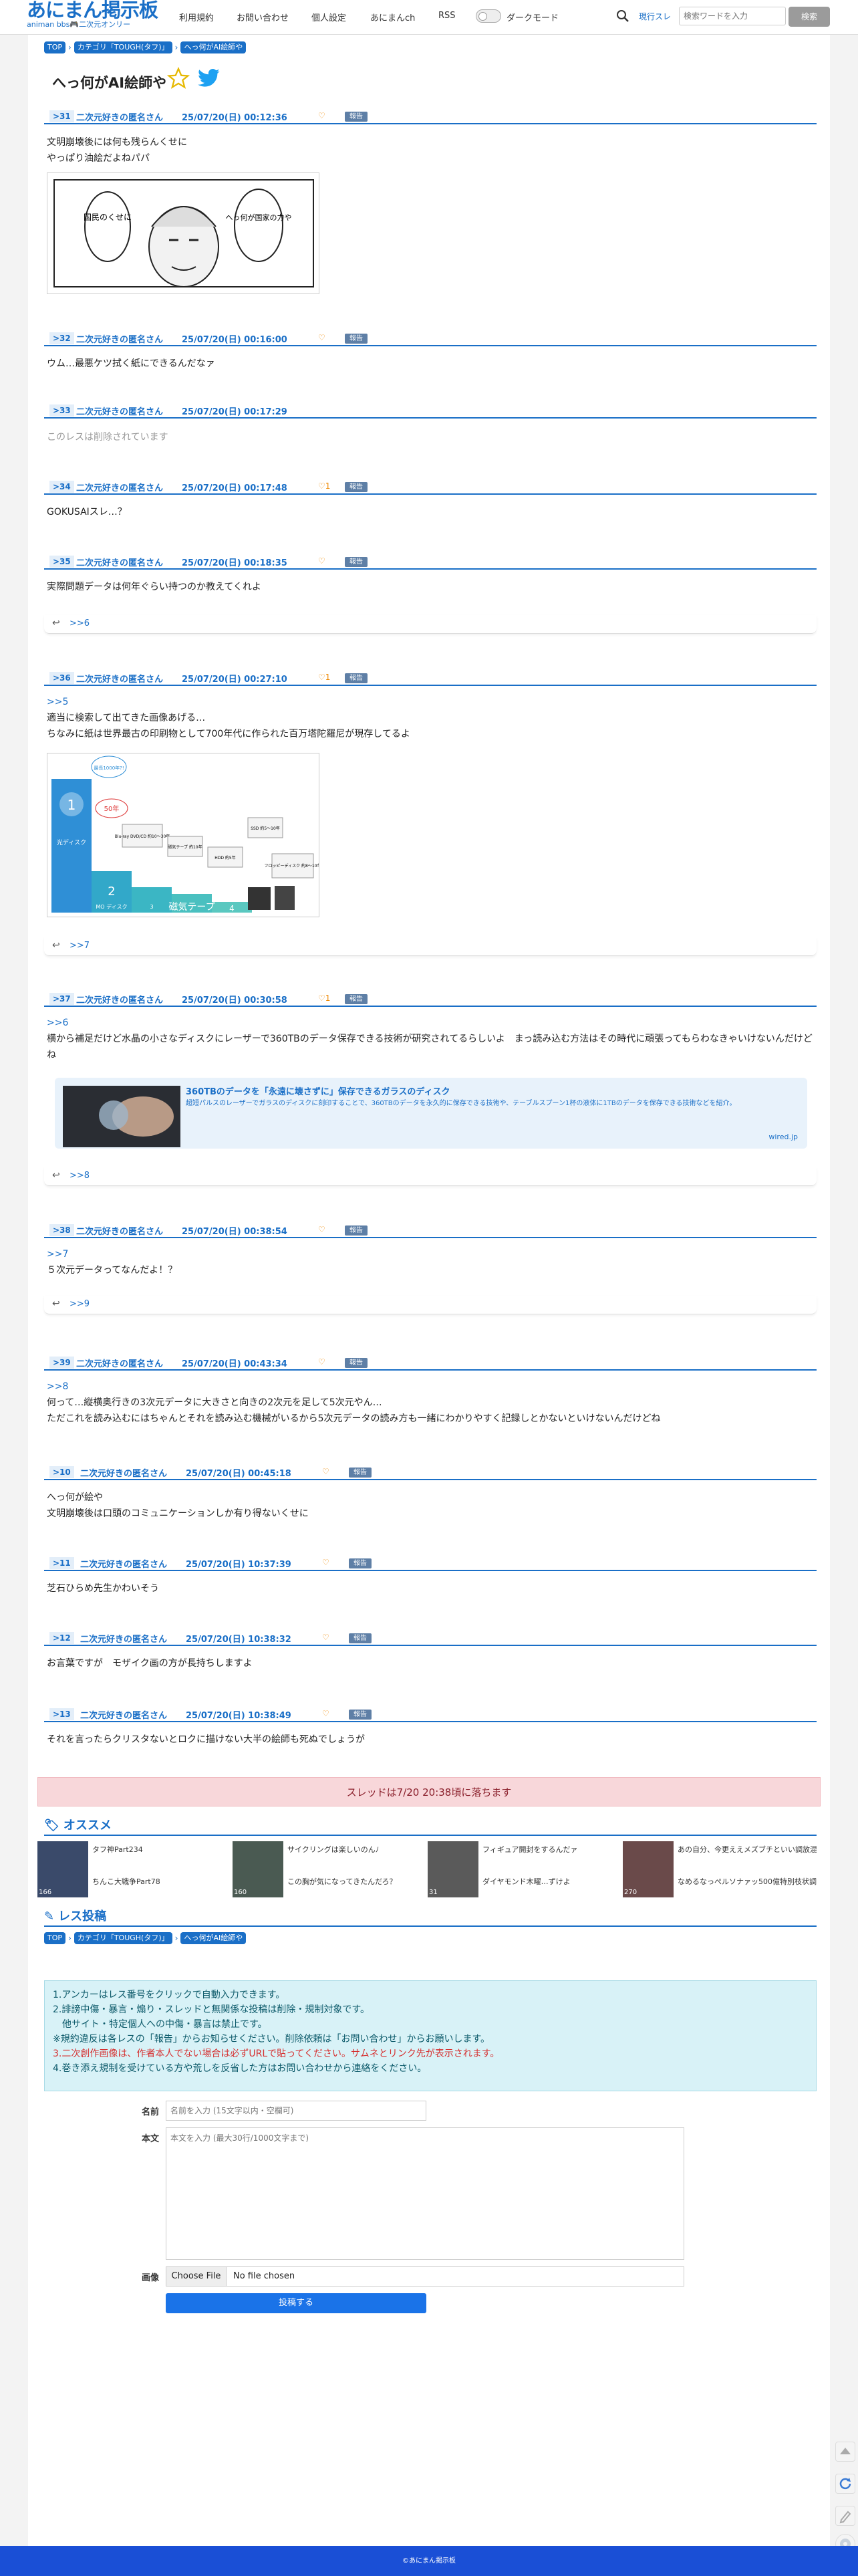  What do you see at coordinates (329, 1869) in the screenshot?
I see `recommend-item: 160 サイクリングは楽しいのんﾉ この胸が気になってきたんだろ？` at bounding box center [329, 1869].